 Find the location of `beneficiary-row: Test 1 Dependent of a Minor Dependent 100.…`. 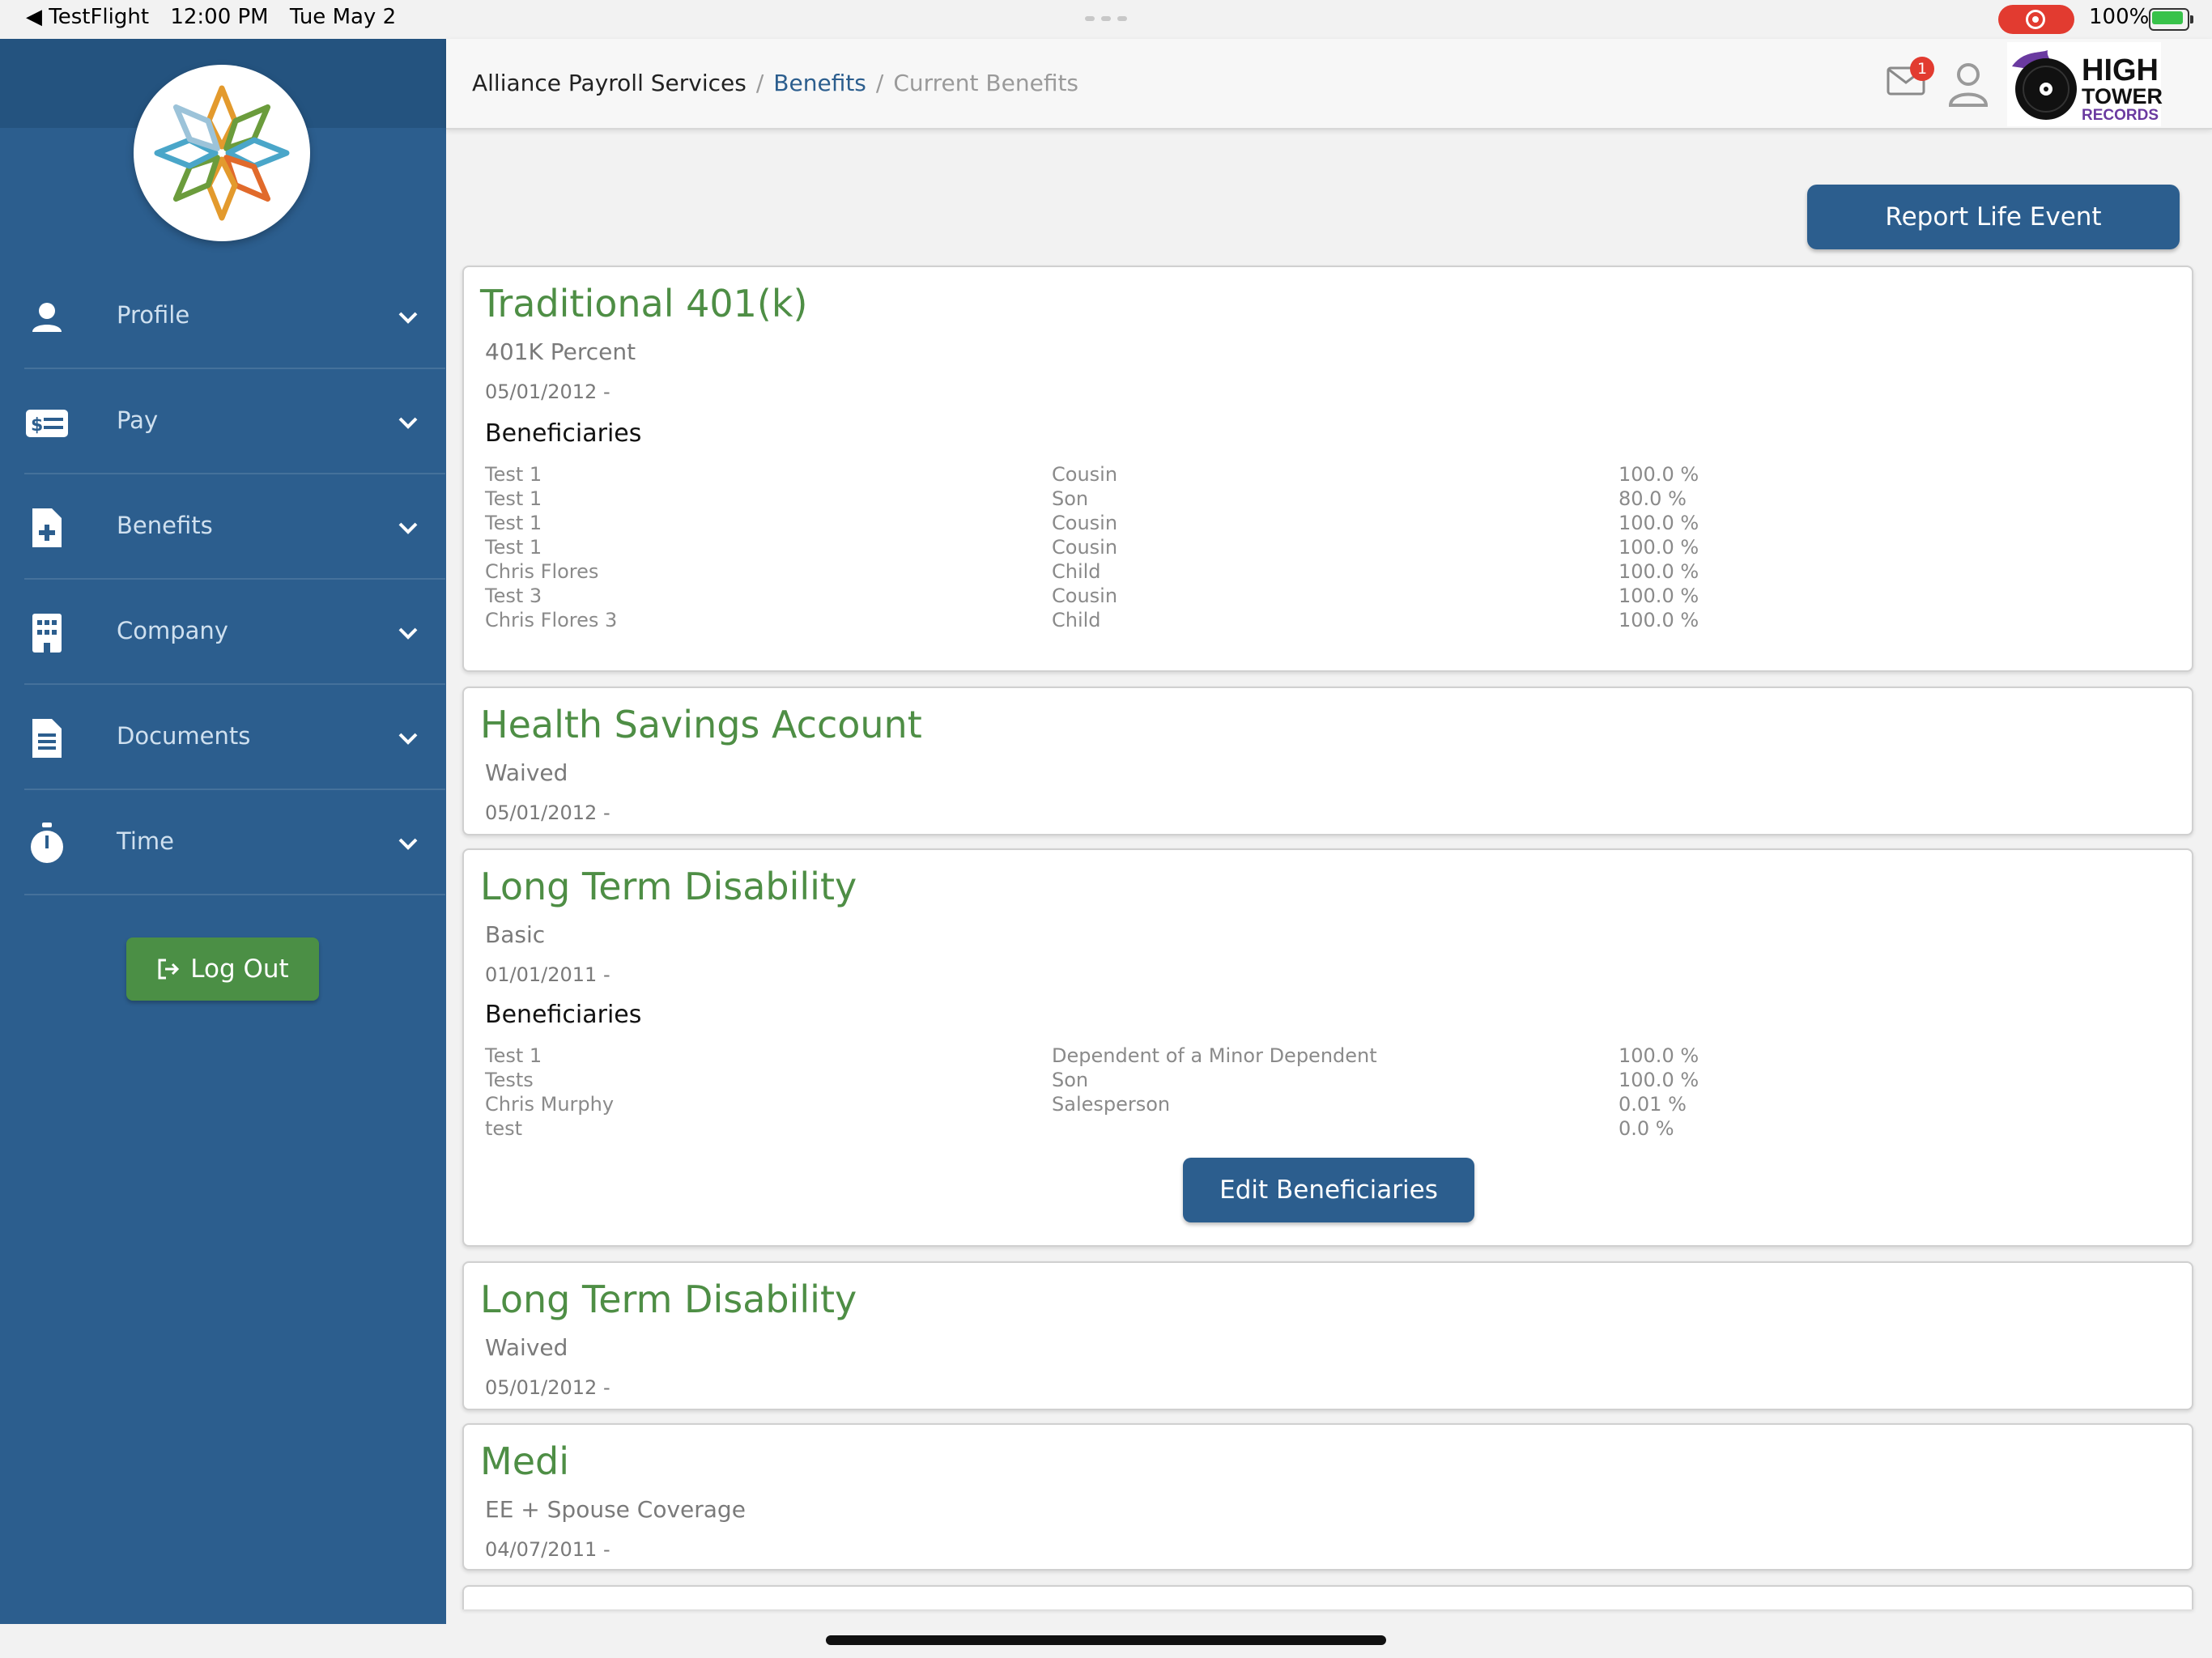

beneficiary-row: Test 1 Dependent of a Minor Dependent 100.… is located at coordinates (1319, 1056).